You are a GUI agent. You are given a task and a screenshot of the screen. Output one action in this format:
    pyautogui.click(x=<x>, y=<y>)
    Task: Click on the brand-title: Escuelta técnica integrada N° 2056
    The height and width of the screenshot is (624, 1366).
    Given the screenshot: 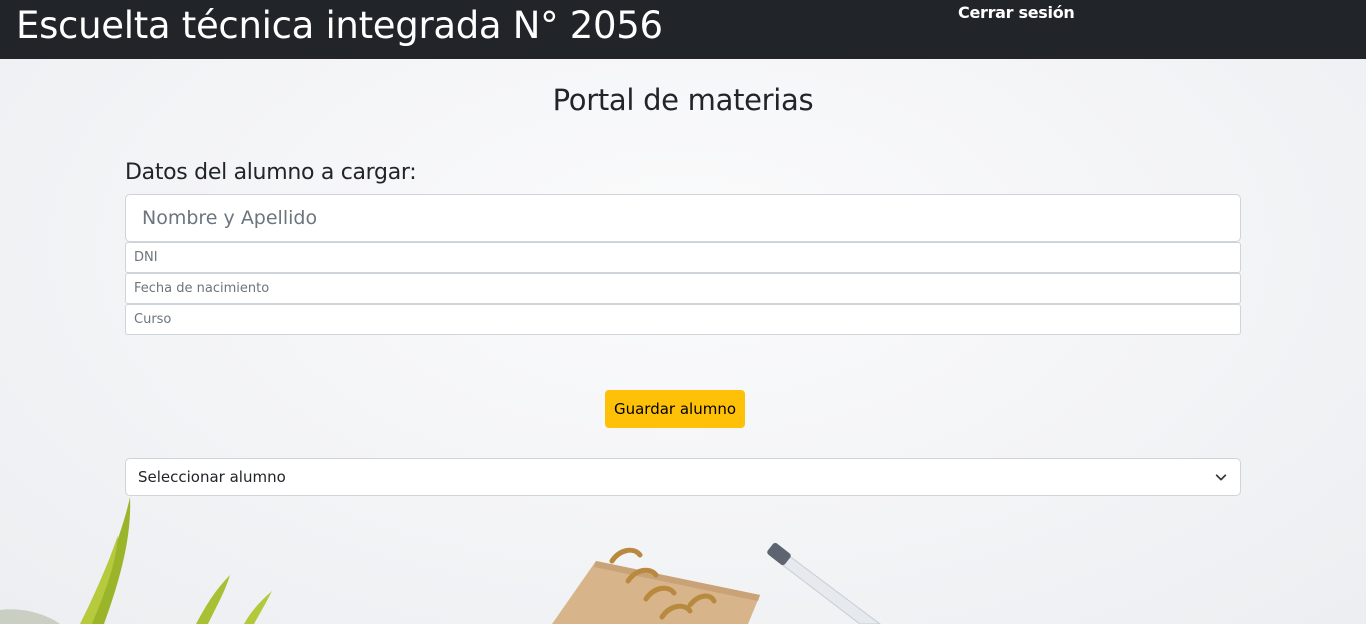 What is the action you would take?
    pyautogui.click(x=339, y=25)
    